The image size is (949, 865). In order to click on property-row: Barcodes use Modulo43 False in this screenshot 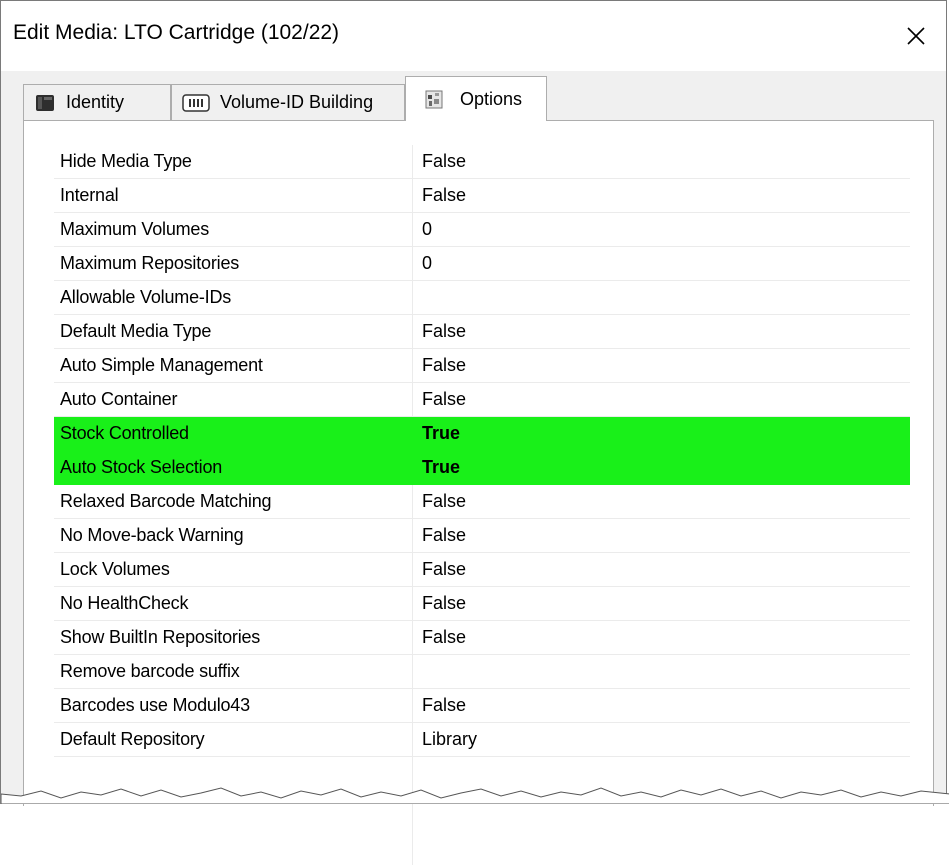, I will do `click(482, 706)`.